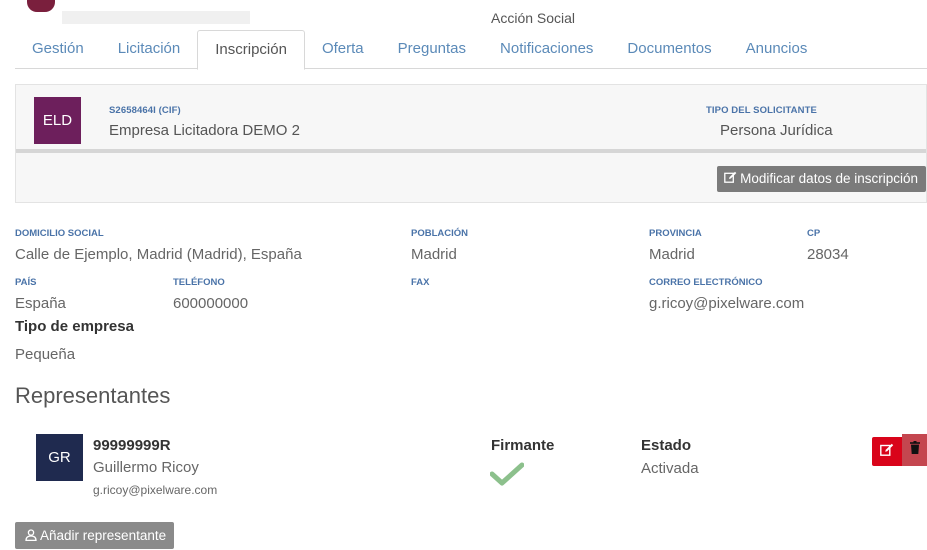 The width and height of the screenshot is (927, 550). What do you see at coordinates (57, 120) in the screenshot?
I see `company-avatar: ELD` at bounding box center [57, 120].